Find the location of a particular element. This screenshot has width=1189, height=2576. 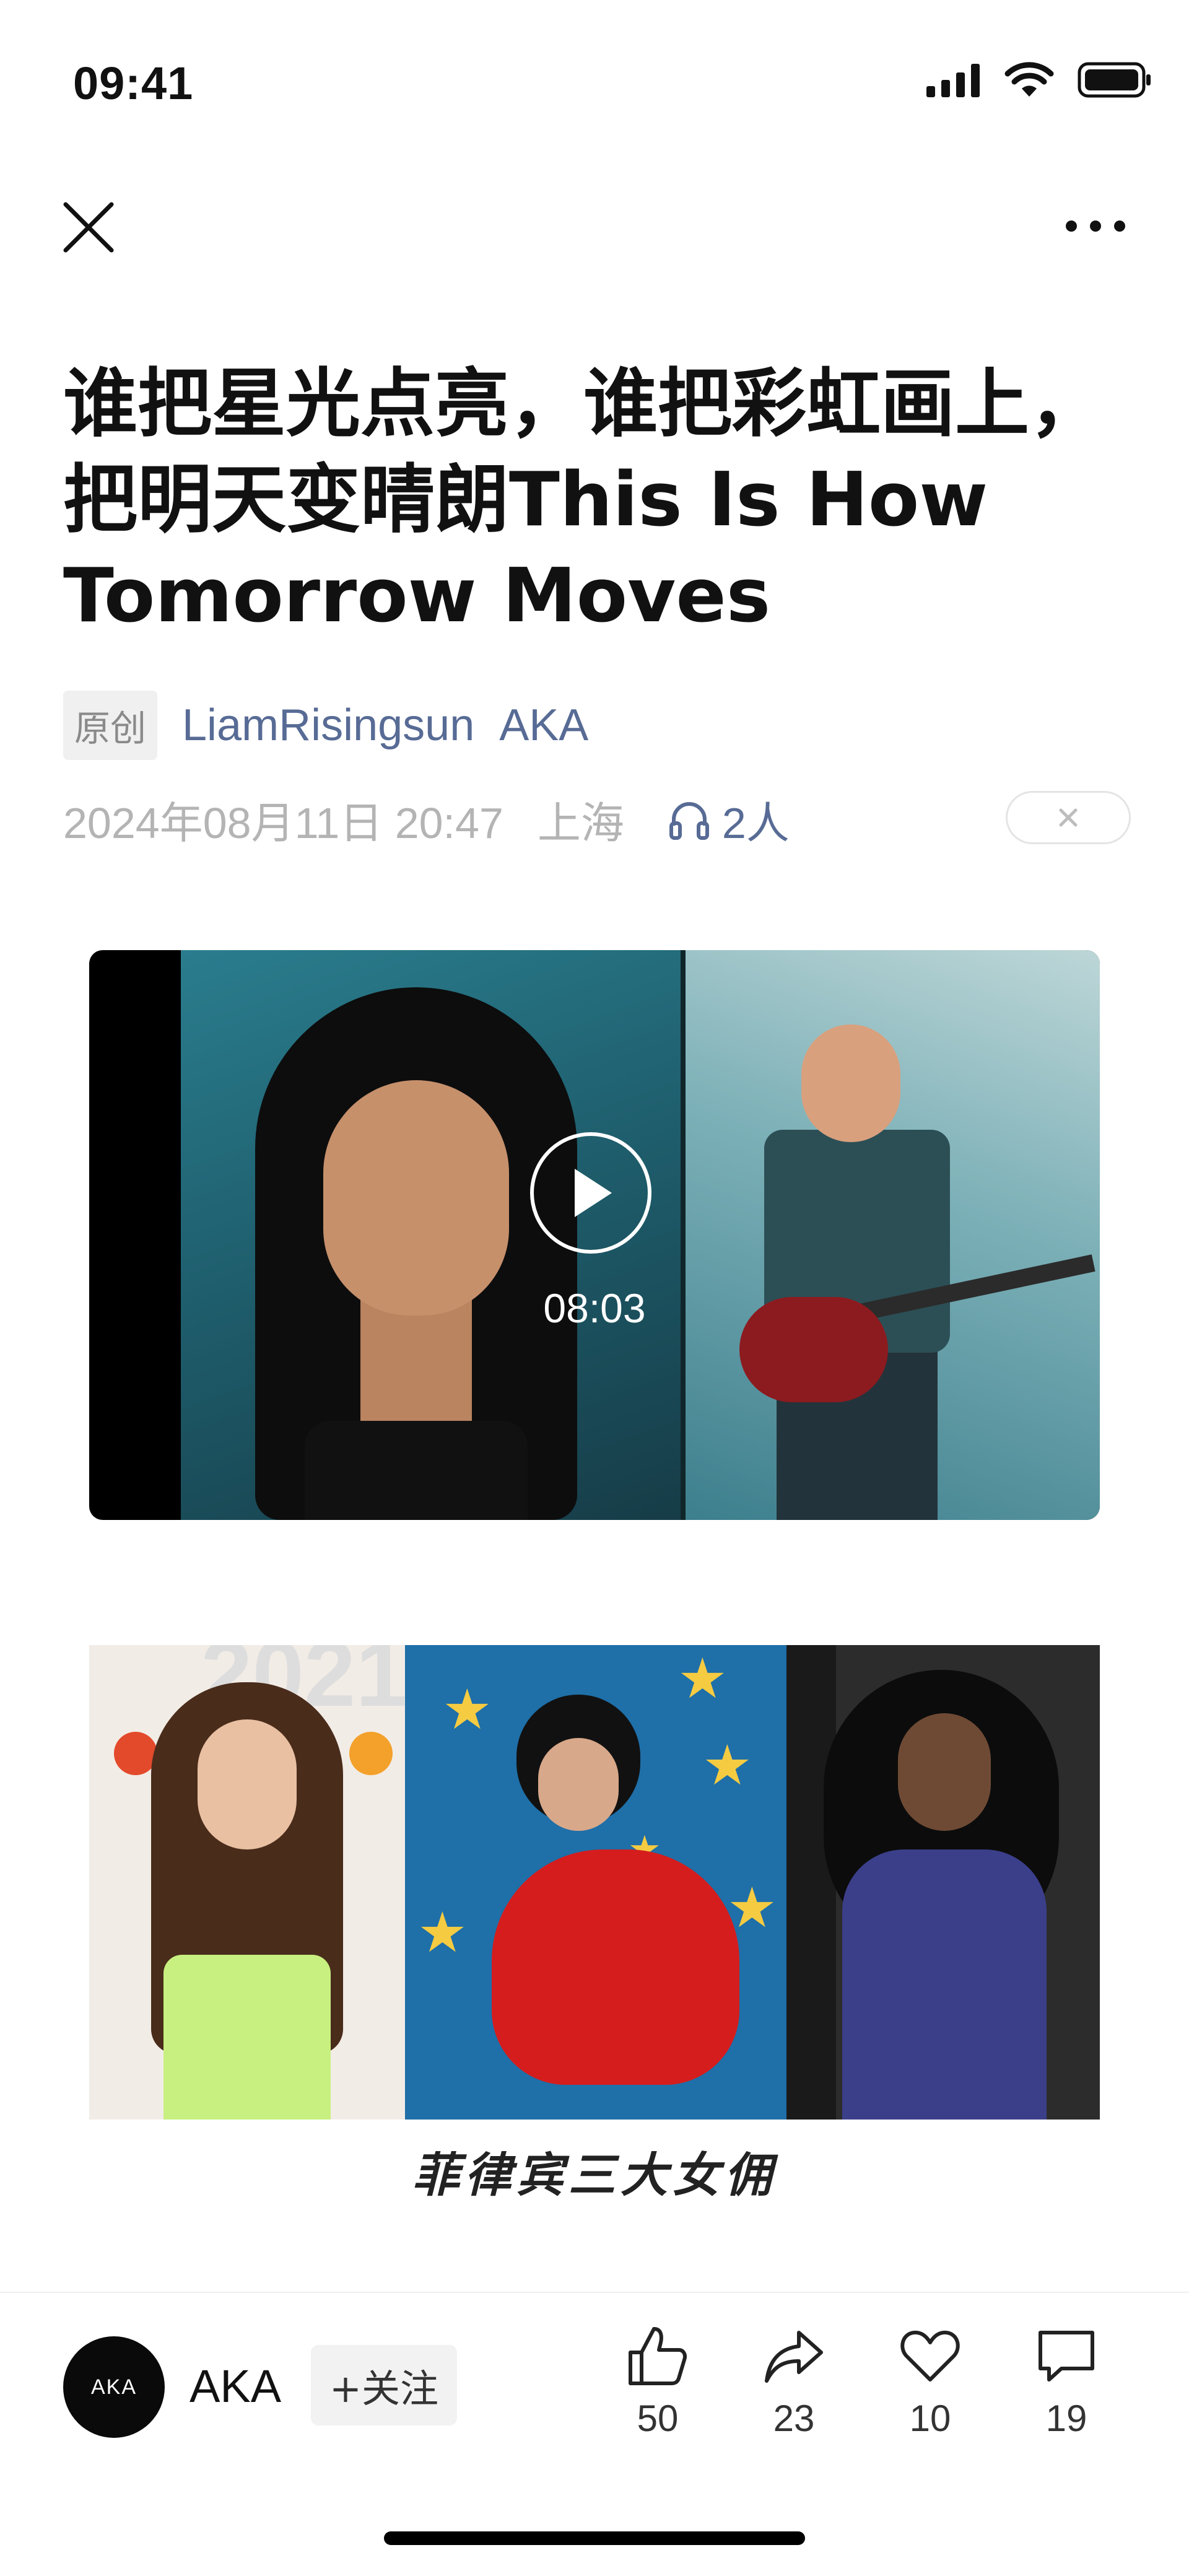

follow-button: +关注 is located at coordinates (384, 2385).